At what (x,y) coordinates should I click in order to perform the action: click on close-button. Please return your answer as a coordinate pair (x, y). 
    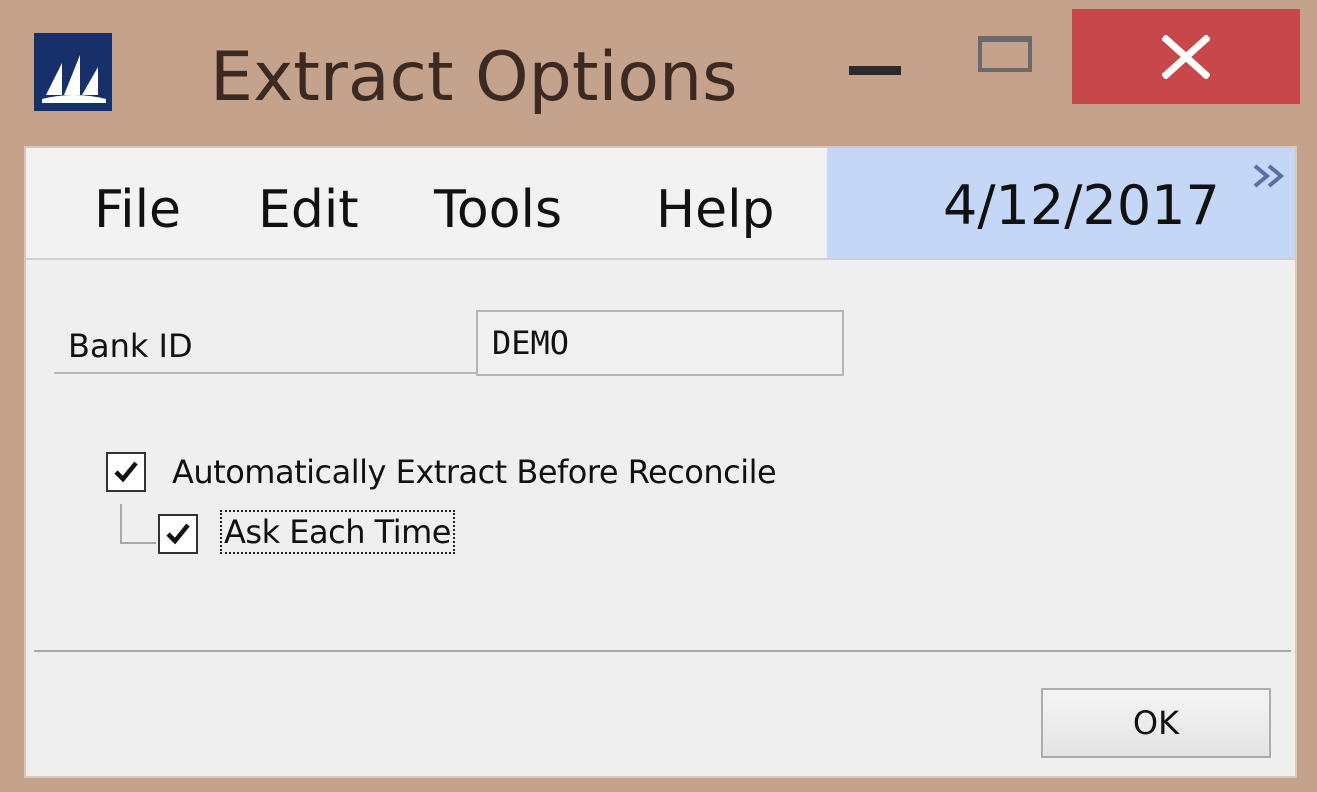
    Looking at the image, I should click on (1186, 56).